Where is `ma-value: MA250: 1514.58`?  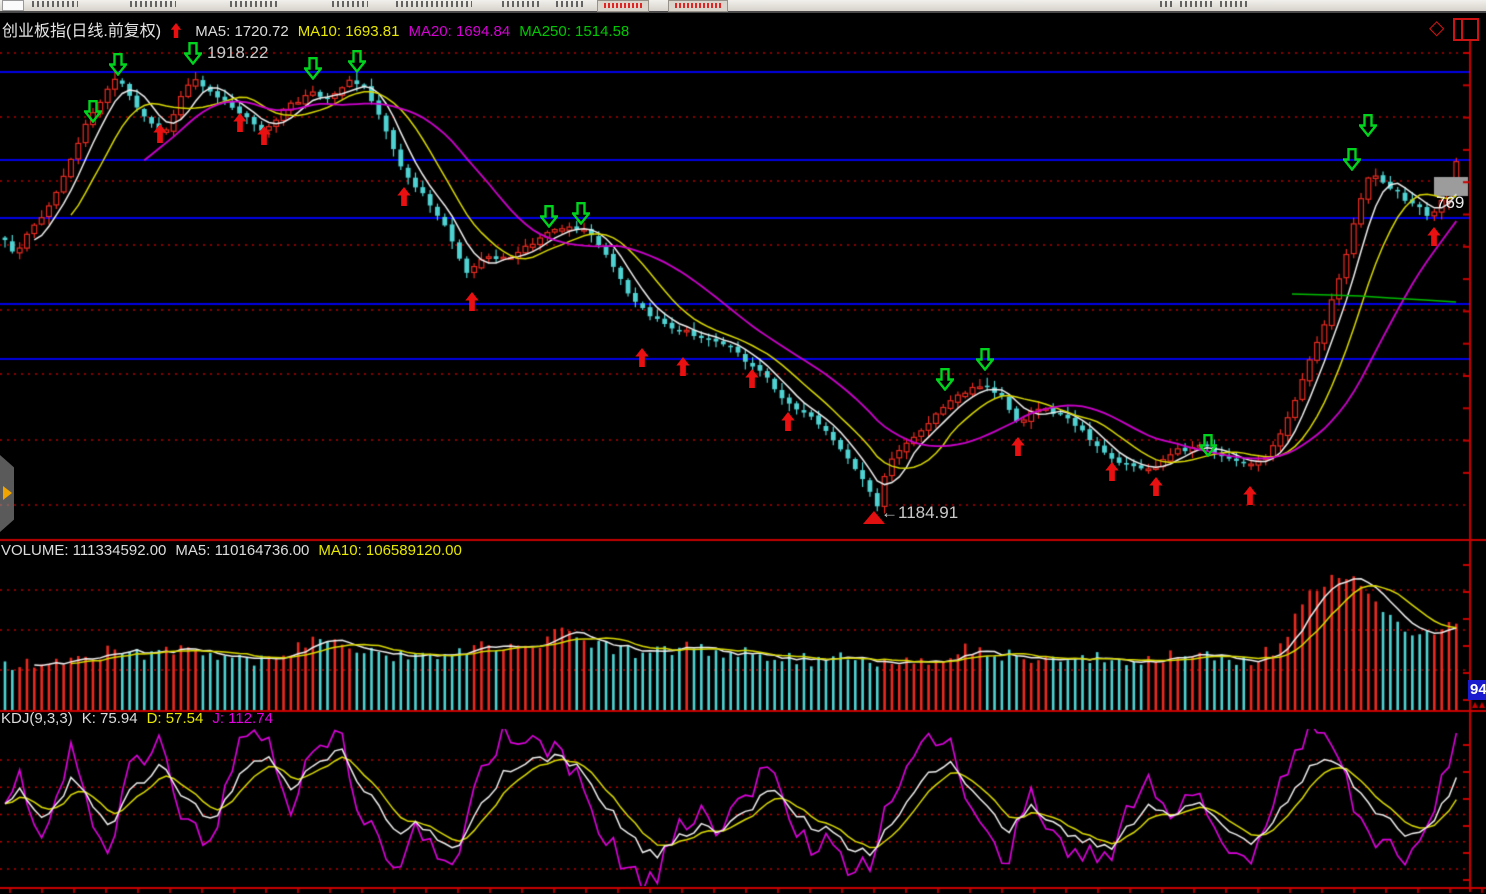 ma-value: MA250: 1514.58 is located at coordinates (574, 31).